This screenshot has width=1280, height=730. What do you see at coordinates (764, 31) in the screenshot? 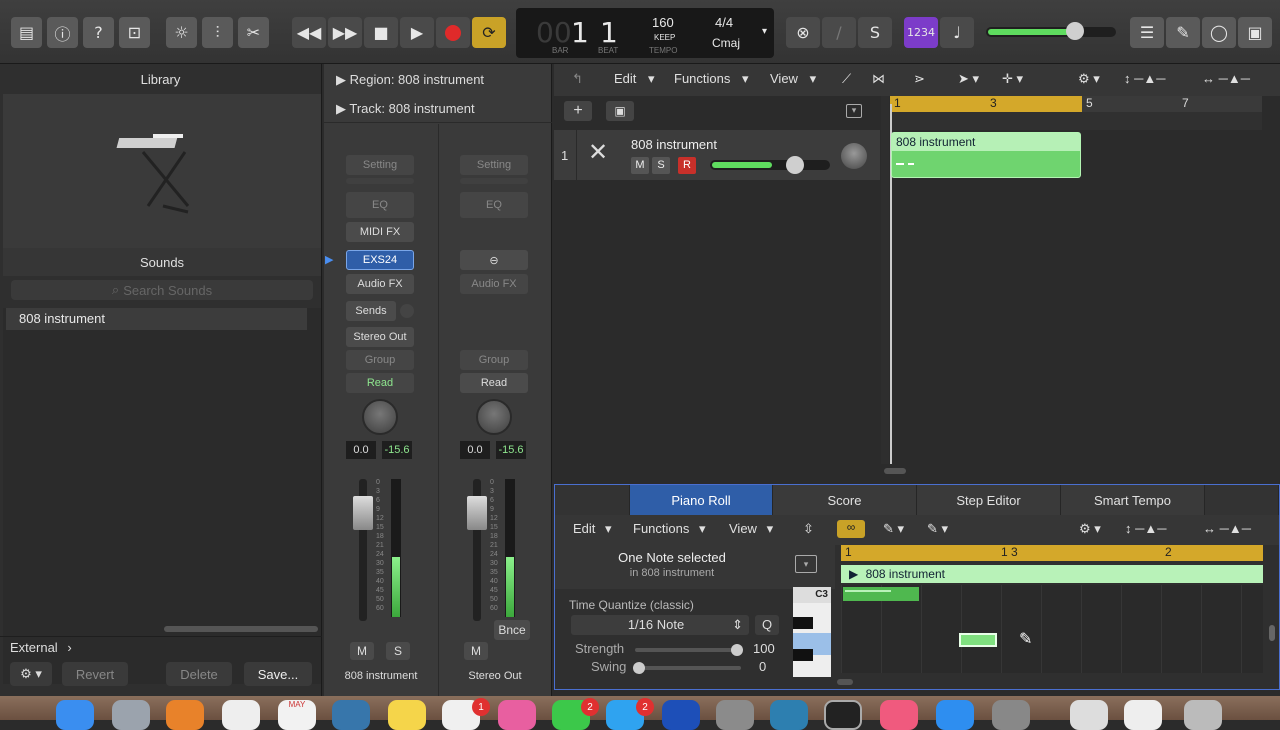
I see `lcd-menu-chevron-icon: ▾` at bounding box center [764, 31].